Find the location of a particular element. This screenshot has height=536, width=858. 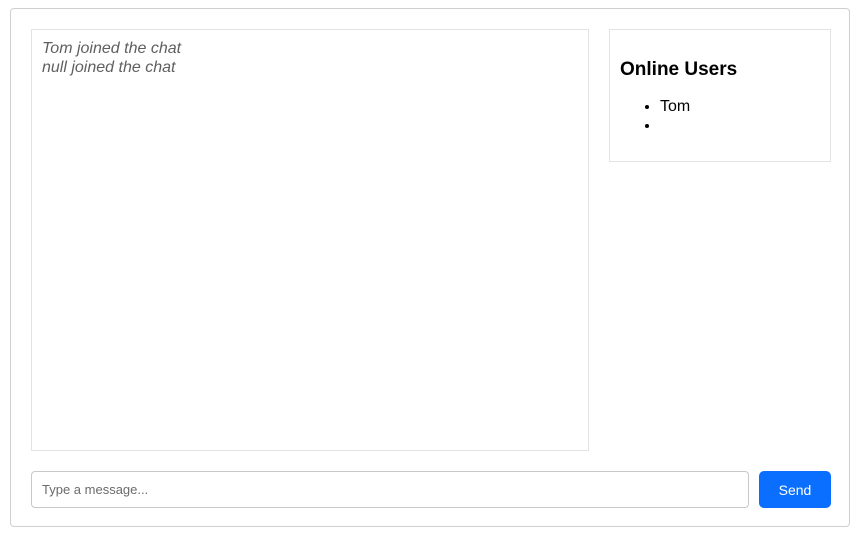

system-message: Tom joined the chat is located at coordinates (112, 48).